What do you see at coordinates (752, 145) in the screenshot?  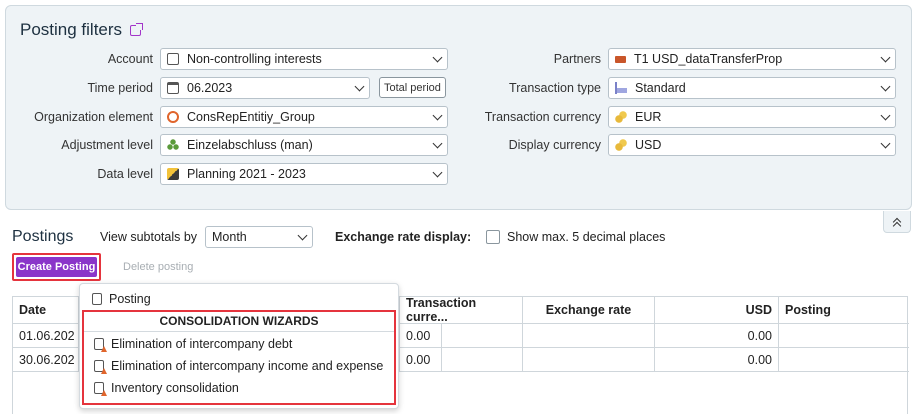 I see `display-currency-select: USD` at bounding box center [752, 145].